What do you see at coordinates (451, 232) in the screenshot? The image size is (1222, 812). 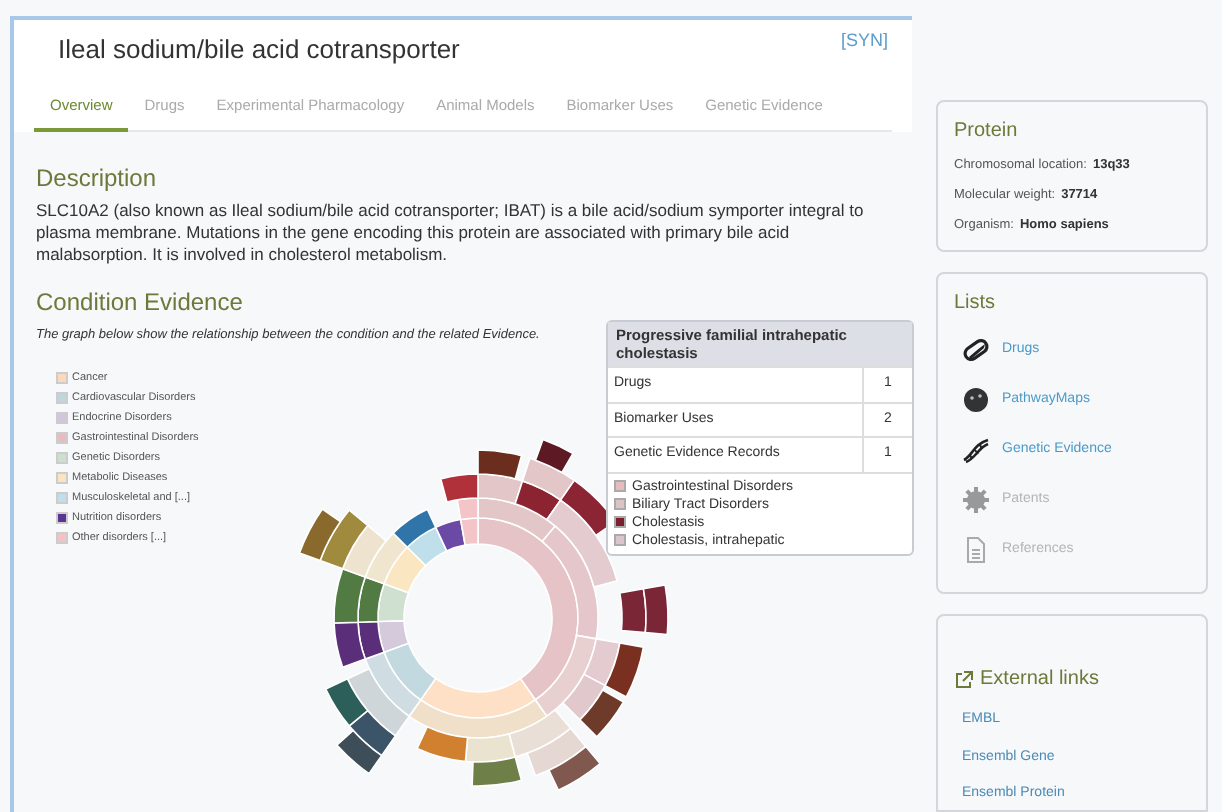 I see `description-text: SLC10A2 (also known as Ileal sodium/bile acid cotransporter; IBAT) is a bile acid/sodium symporter integral to plasma membrane. Mutations in the gene encoding this protein are associated with primary bile acid malabsorption. It is involved in cholesterol metabolism.` at bounding box center [451, 232].